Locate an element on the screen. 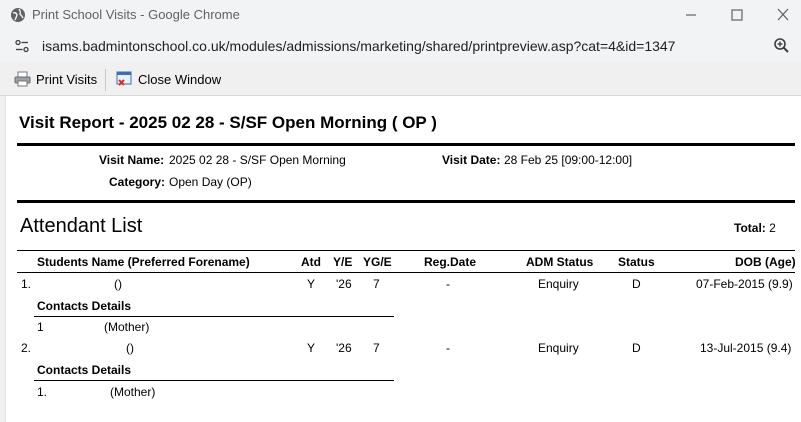 The width and height of the screenshot is (801, 422). visit-date-label: Visit Date: is located at coordinates (471, 160).